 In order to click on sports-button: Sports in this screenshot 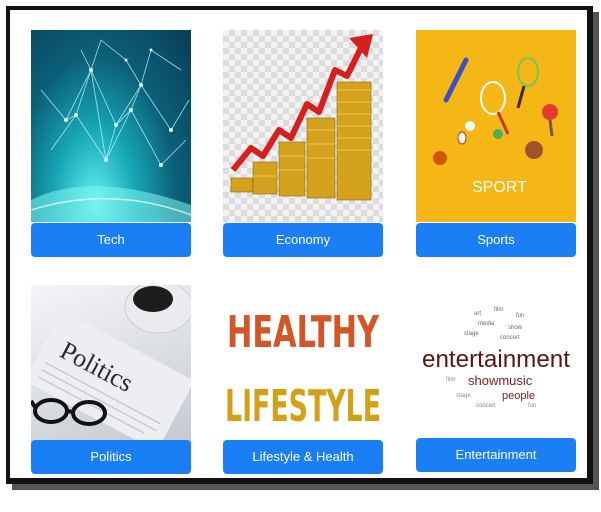, I will do `click(496, 240)`.